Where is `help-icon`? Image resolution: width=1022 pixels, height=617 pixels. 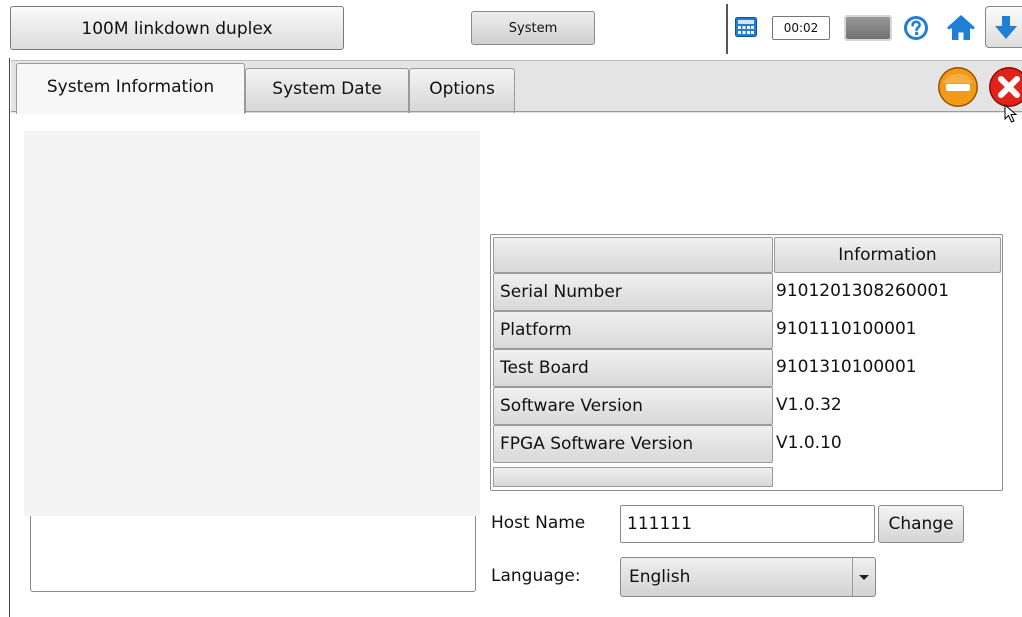
help-icon is located at coordinates (916, 28).